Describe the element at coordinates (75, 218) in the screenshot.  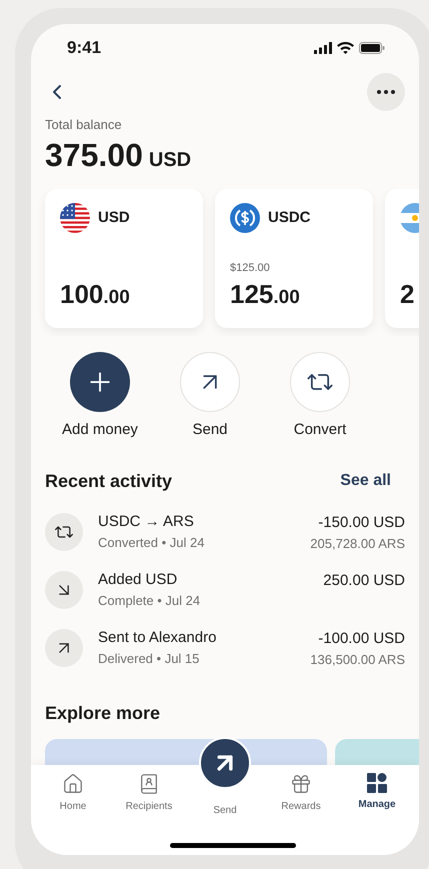
I see `us-flag-icon` at that location.